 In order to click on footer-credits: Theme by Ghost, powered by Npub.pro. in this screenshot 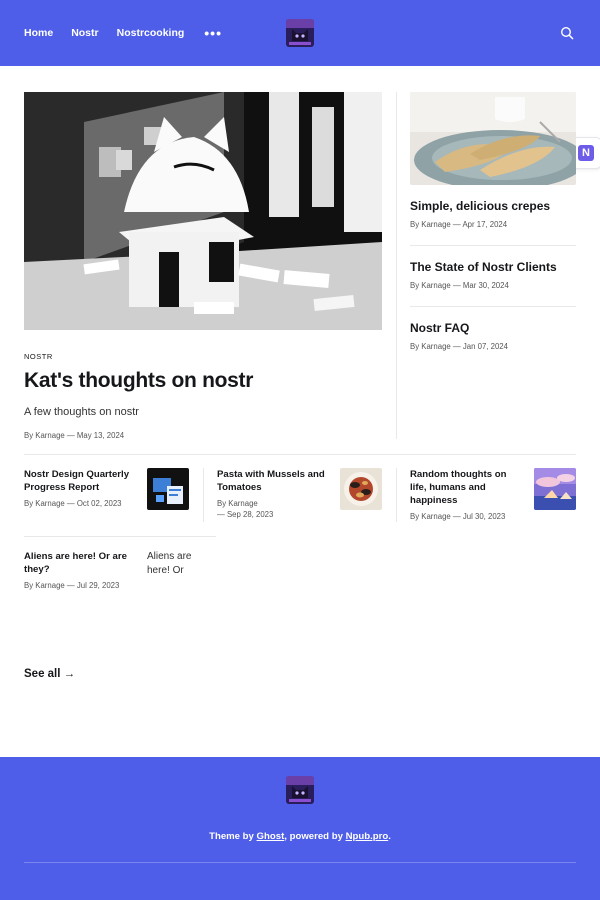, I will do `click(300, 836)`.